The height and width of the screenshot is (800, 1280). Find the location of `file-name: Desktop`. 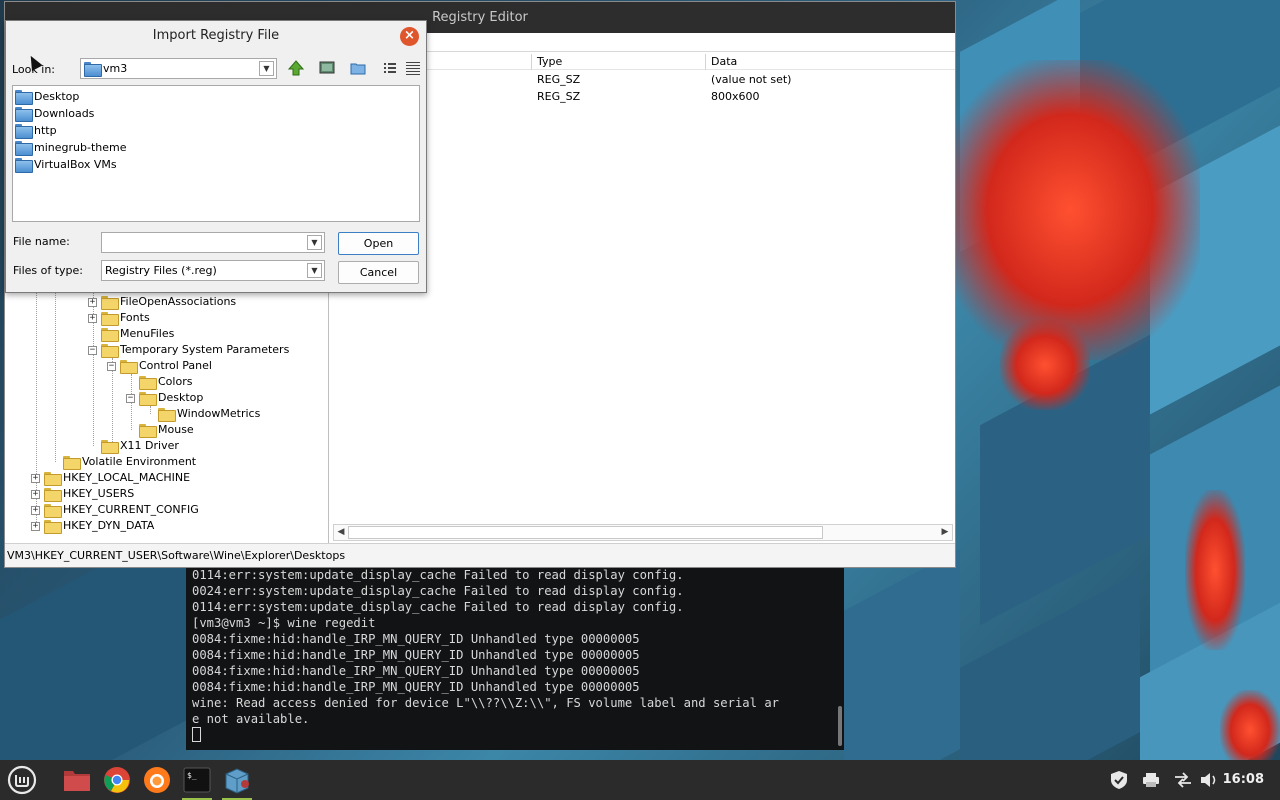

file-name: Desktop is located at coordinates (57, 96).